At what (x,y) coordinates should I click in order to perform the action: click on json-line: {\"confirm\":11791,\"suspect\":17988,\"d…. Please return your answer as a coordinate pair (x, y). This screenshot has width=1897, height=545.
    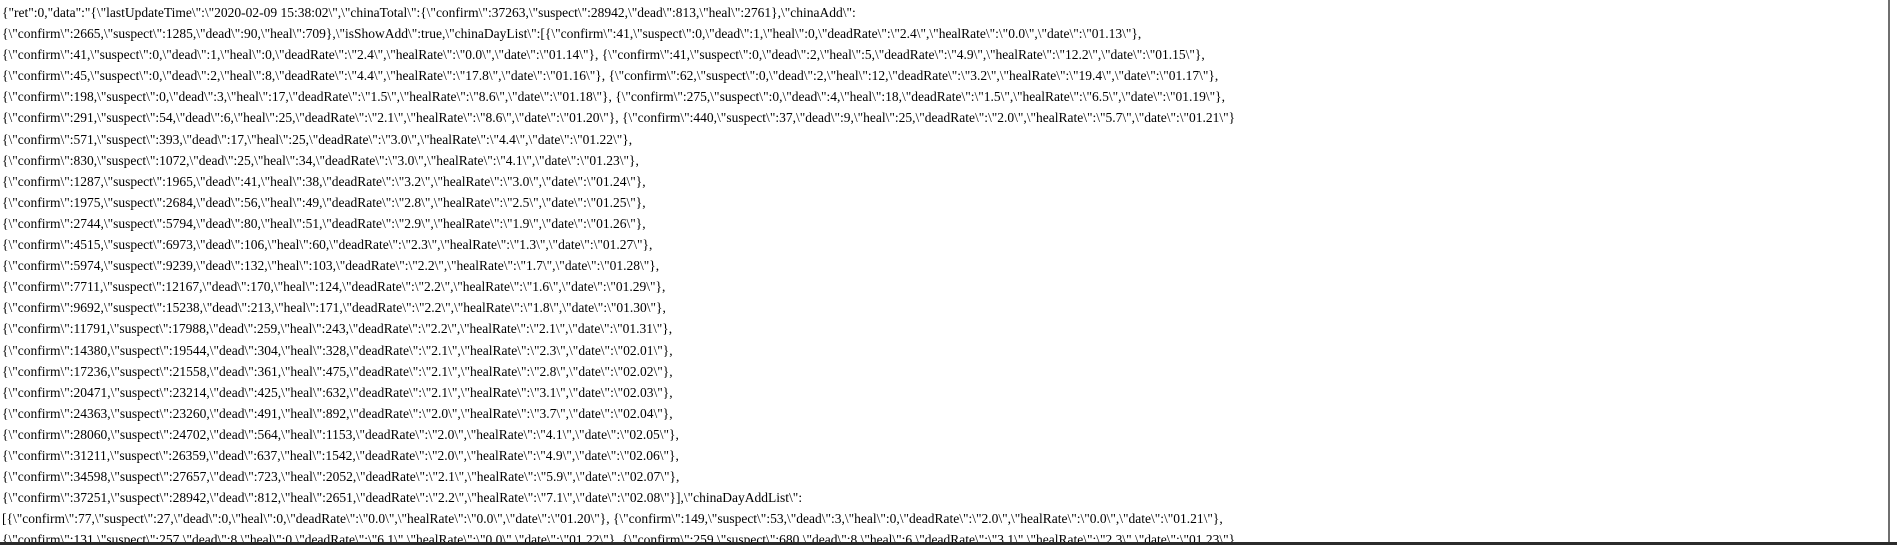
    Looking at the image, I should click on (337, 329).